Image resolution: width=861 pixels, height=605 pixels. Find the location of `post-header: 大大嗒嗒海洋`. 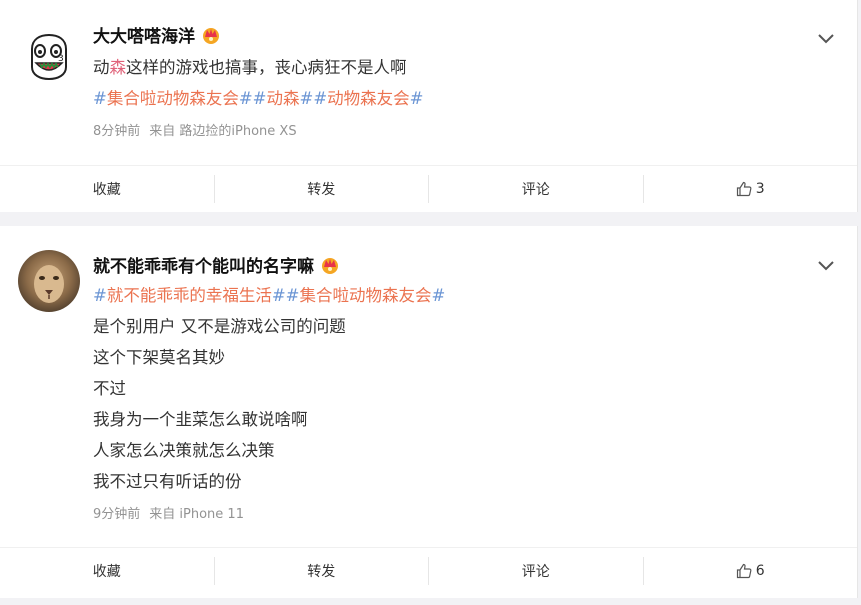

post-header: 大大嗒嗒海洋 is located at coordinates (157, 34).